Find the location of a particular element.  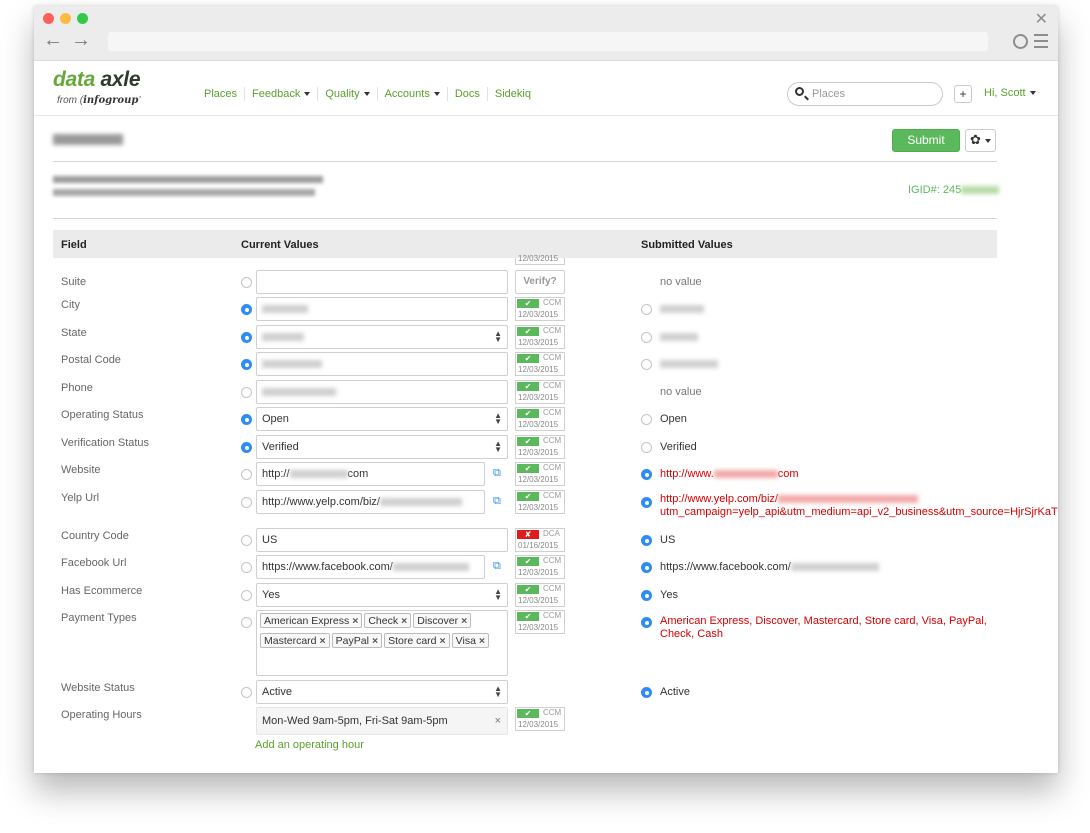

suite-input is located at coordinates (382, 282).